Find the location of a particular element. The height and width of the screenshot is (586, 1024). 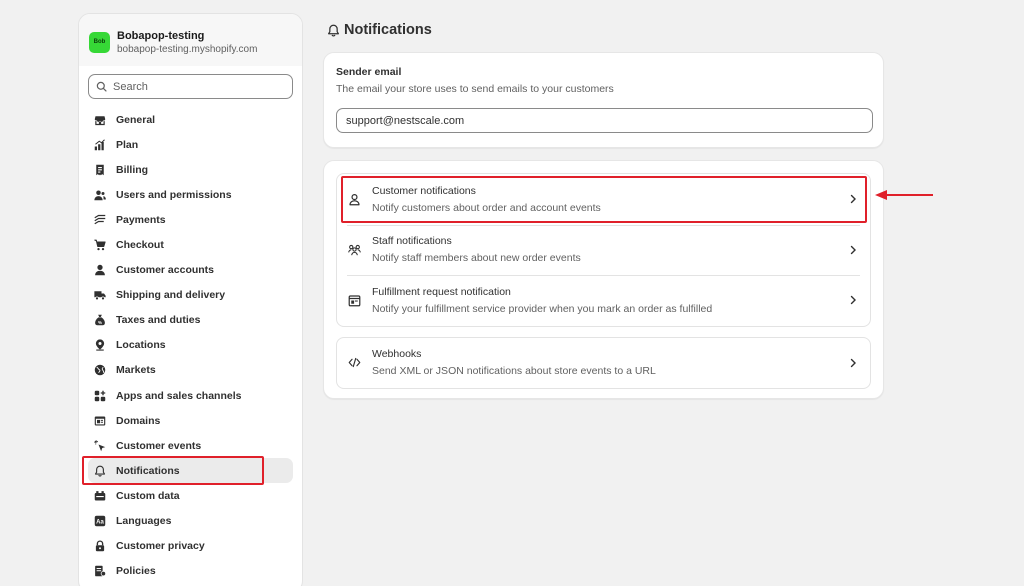

globe-icon is located at coordinates (100, 370).